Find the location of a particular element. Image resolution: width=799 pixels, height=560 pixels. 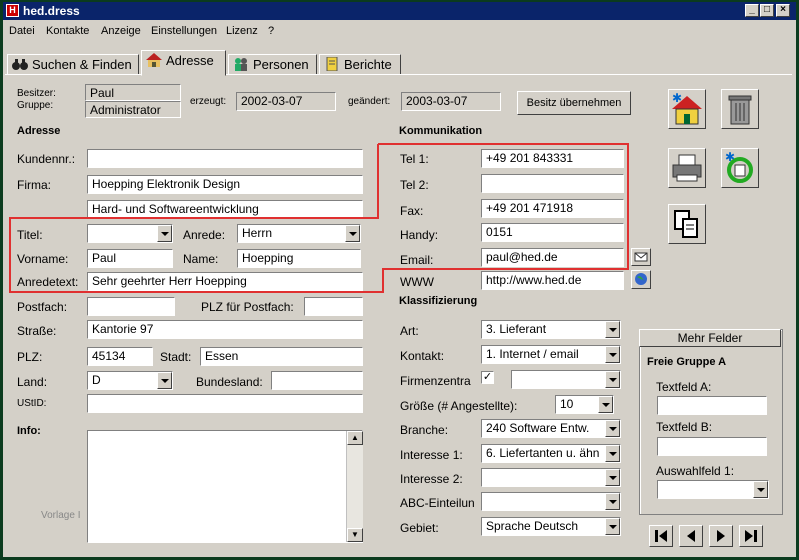

tab-label: Adresse is located at coordinates (190, 60).